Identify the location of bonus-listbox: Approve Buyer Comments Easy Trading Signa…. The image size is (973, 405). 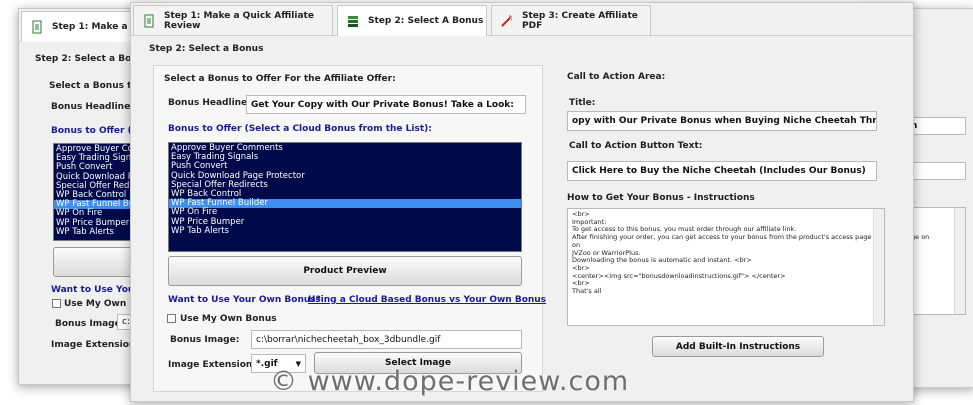
(345, 197).